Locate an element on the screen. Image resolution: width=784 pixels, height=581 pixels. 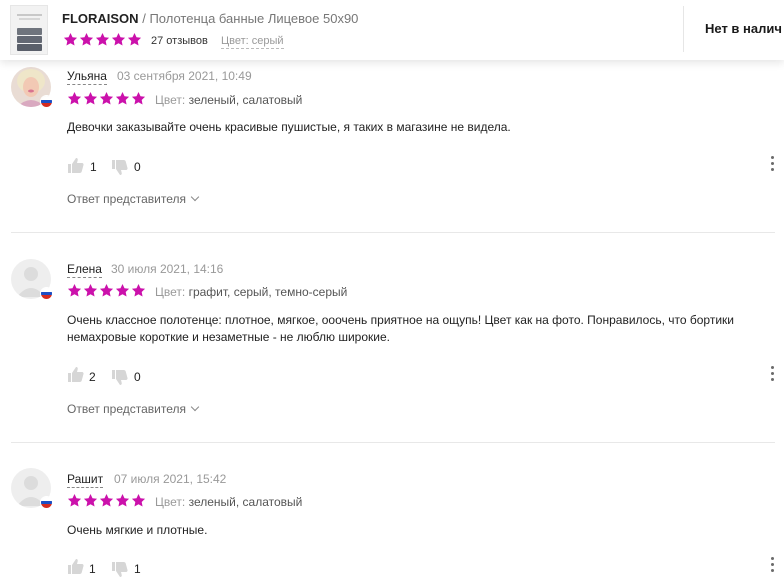
review-author: Рашит is located at coordinates (85, 480).